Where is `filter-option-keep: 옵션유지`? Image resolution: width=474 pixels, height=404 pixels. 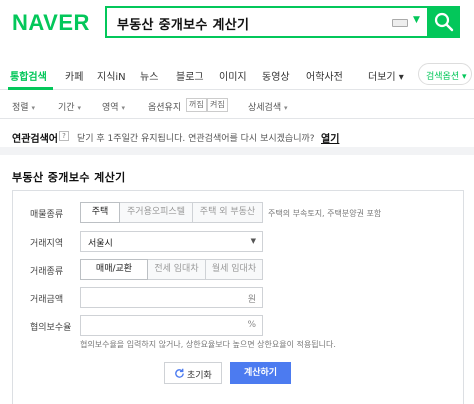 filter-option-keep: 옵션유지 is located at coordinates (165, 108).